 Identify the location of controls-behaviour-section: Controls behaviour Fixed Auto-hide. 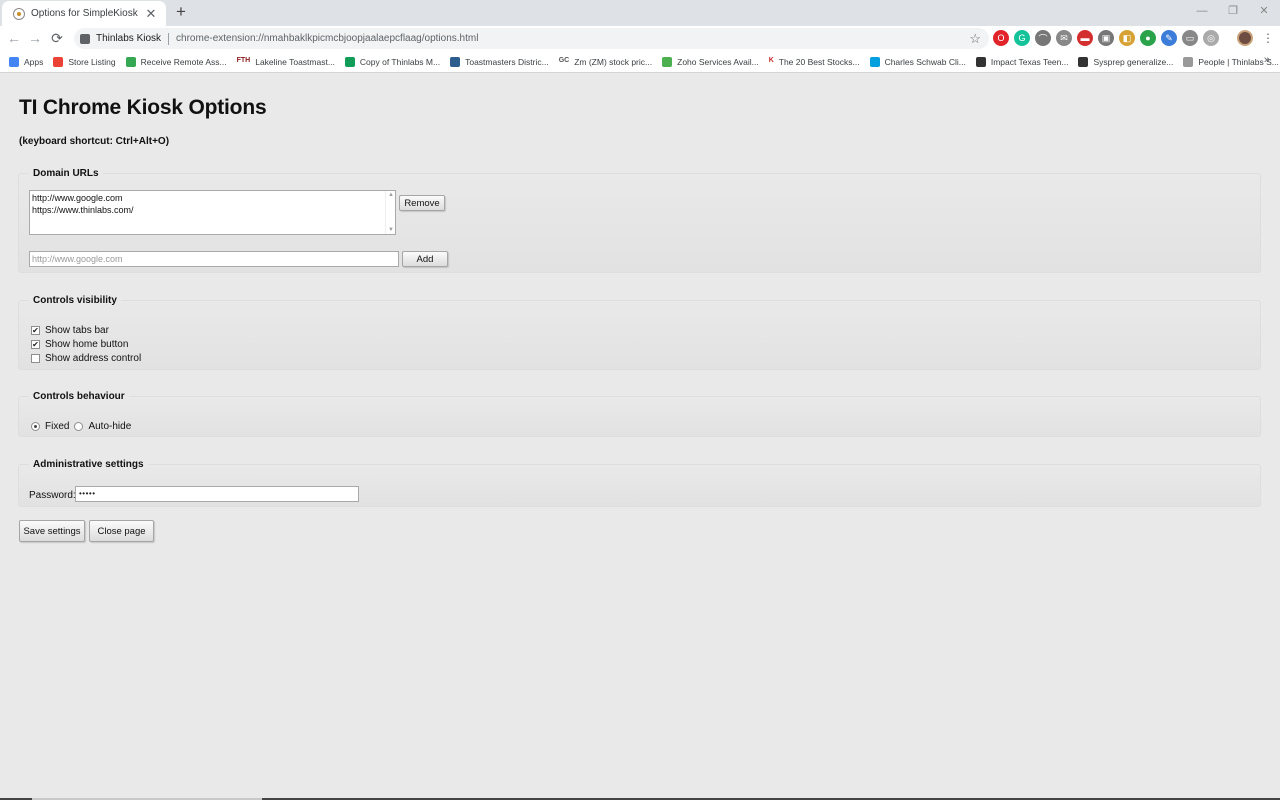
(639, 414).